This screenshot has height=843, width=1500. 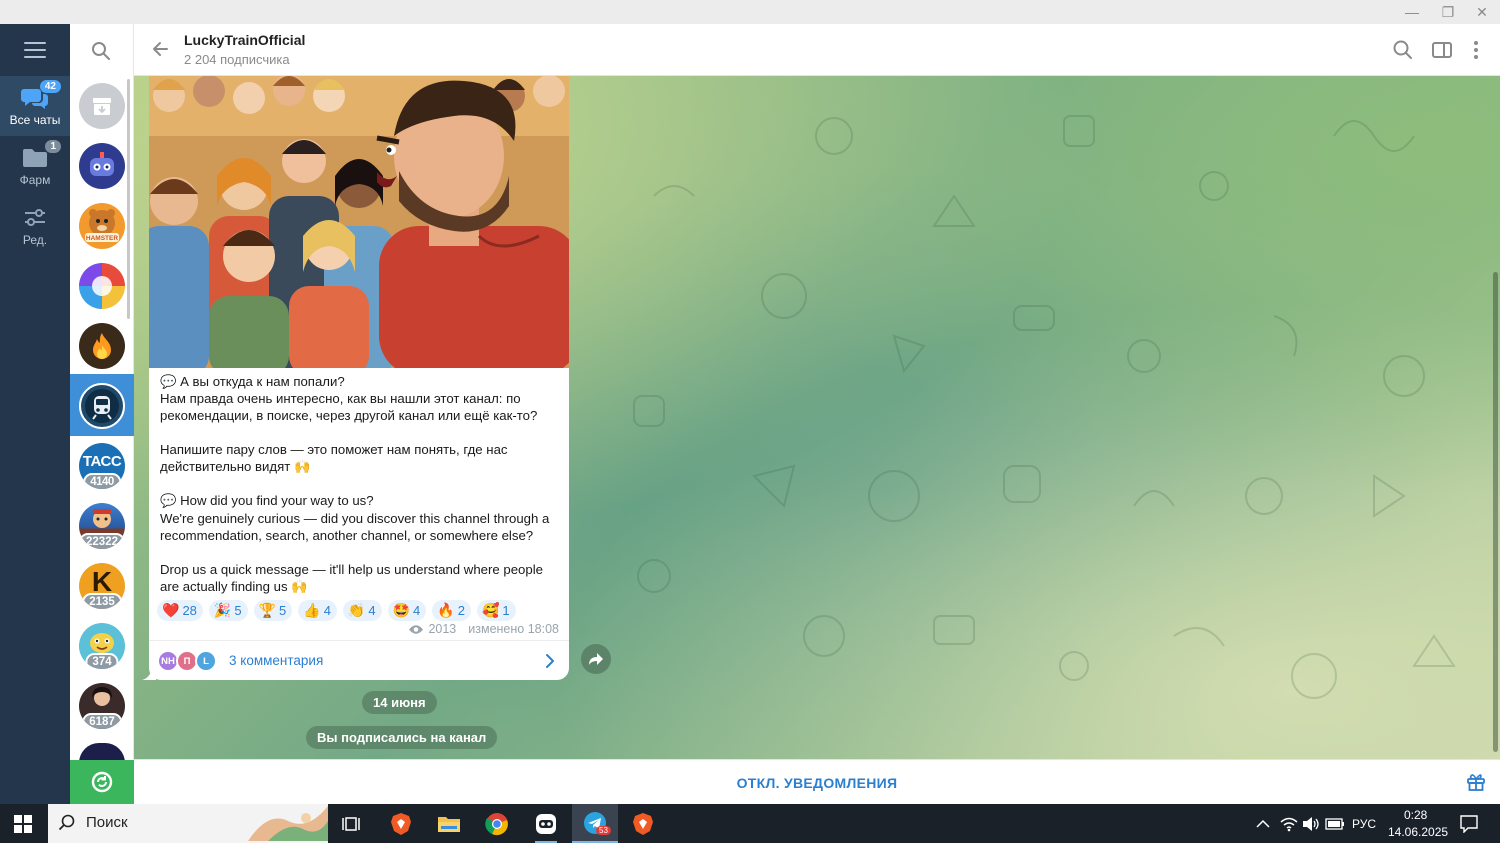 I want to click on restore-button: ❐, so click(x=1448, y=12).